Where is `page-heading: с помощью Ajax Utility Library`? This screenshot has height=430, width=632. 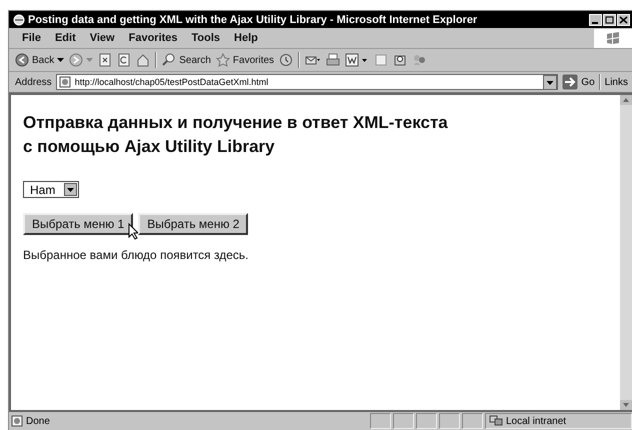
page-heading: с помощью Ajax Utility Library is located at coordinates (149, 147).